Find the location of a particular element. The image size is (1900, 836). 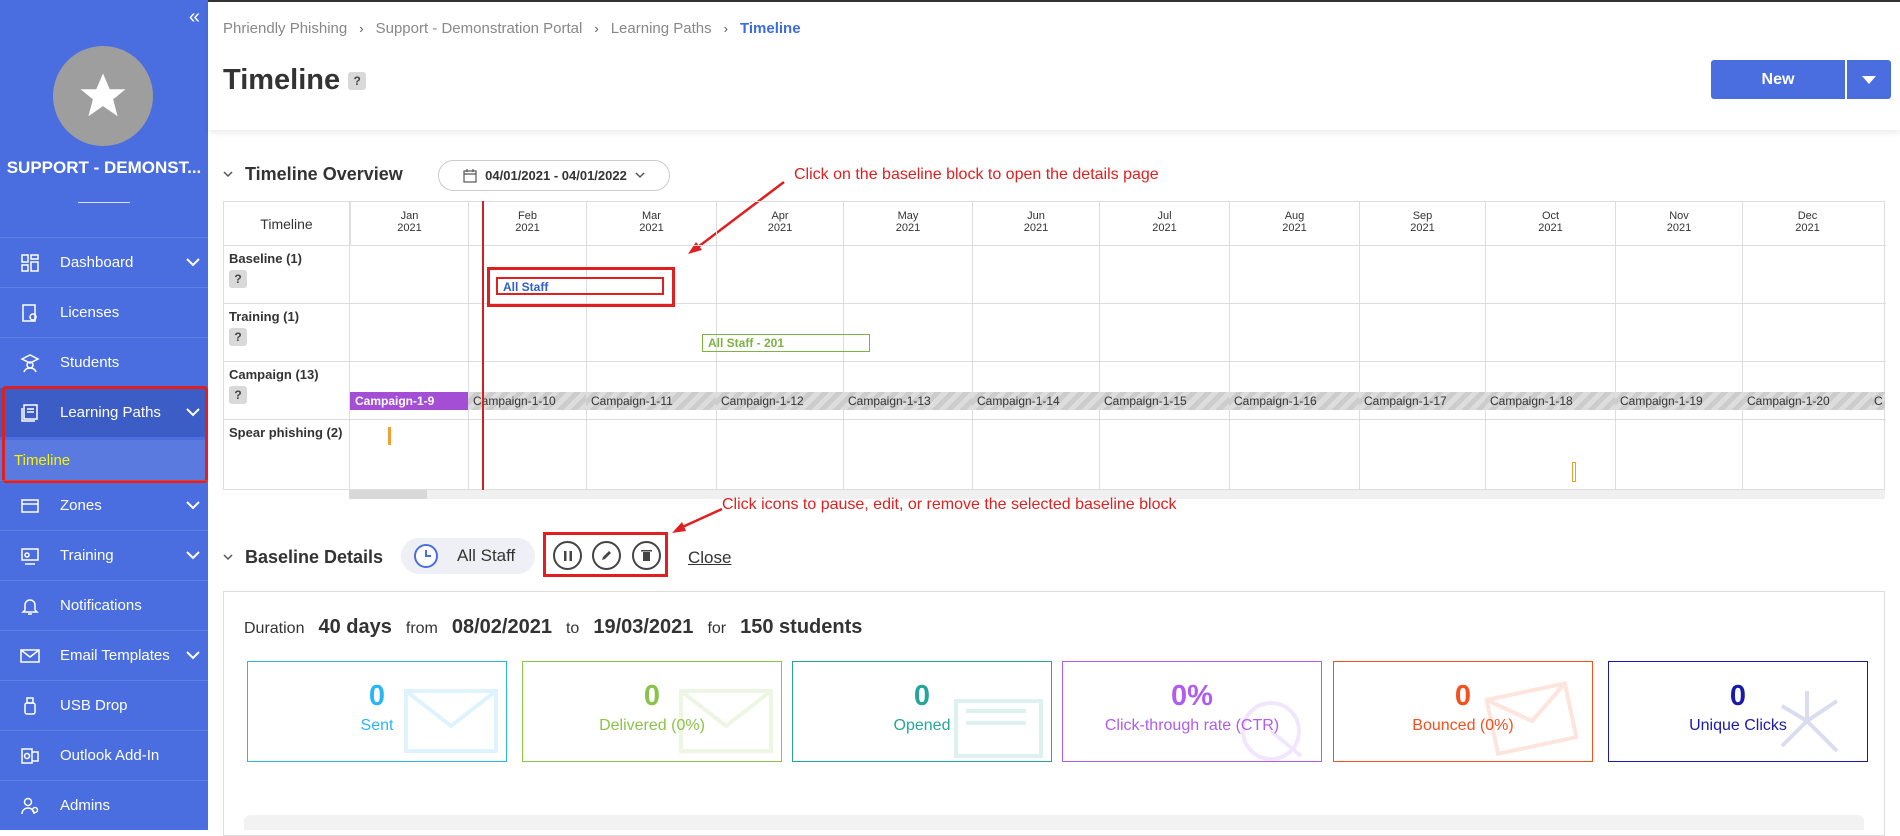

month-header: Dec 2021 is located at coordinates (1807, 223).